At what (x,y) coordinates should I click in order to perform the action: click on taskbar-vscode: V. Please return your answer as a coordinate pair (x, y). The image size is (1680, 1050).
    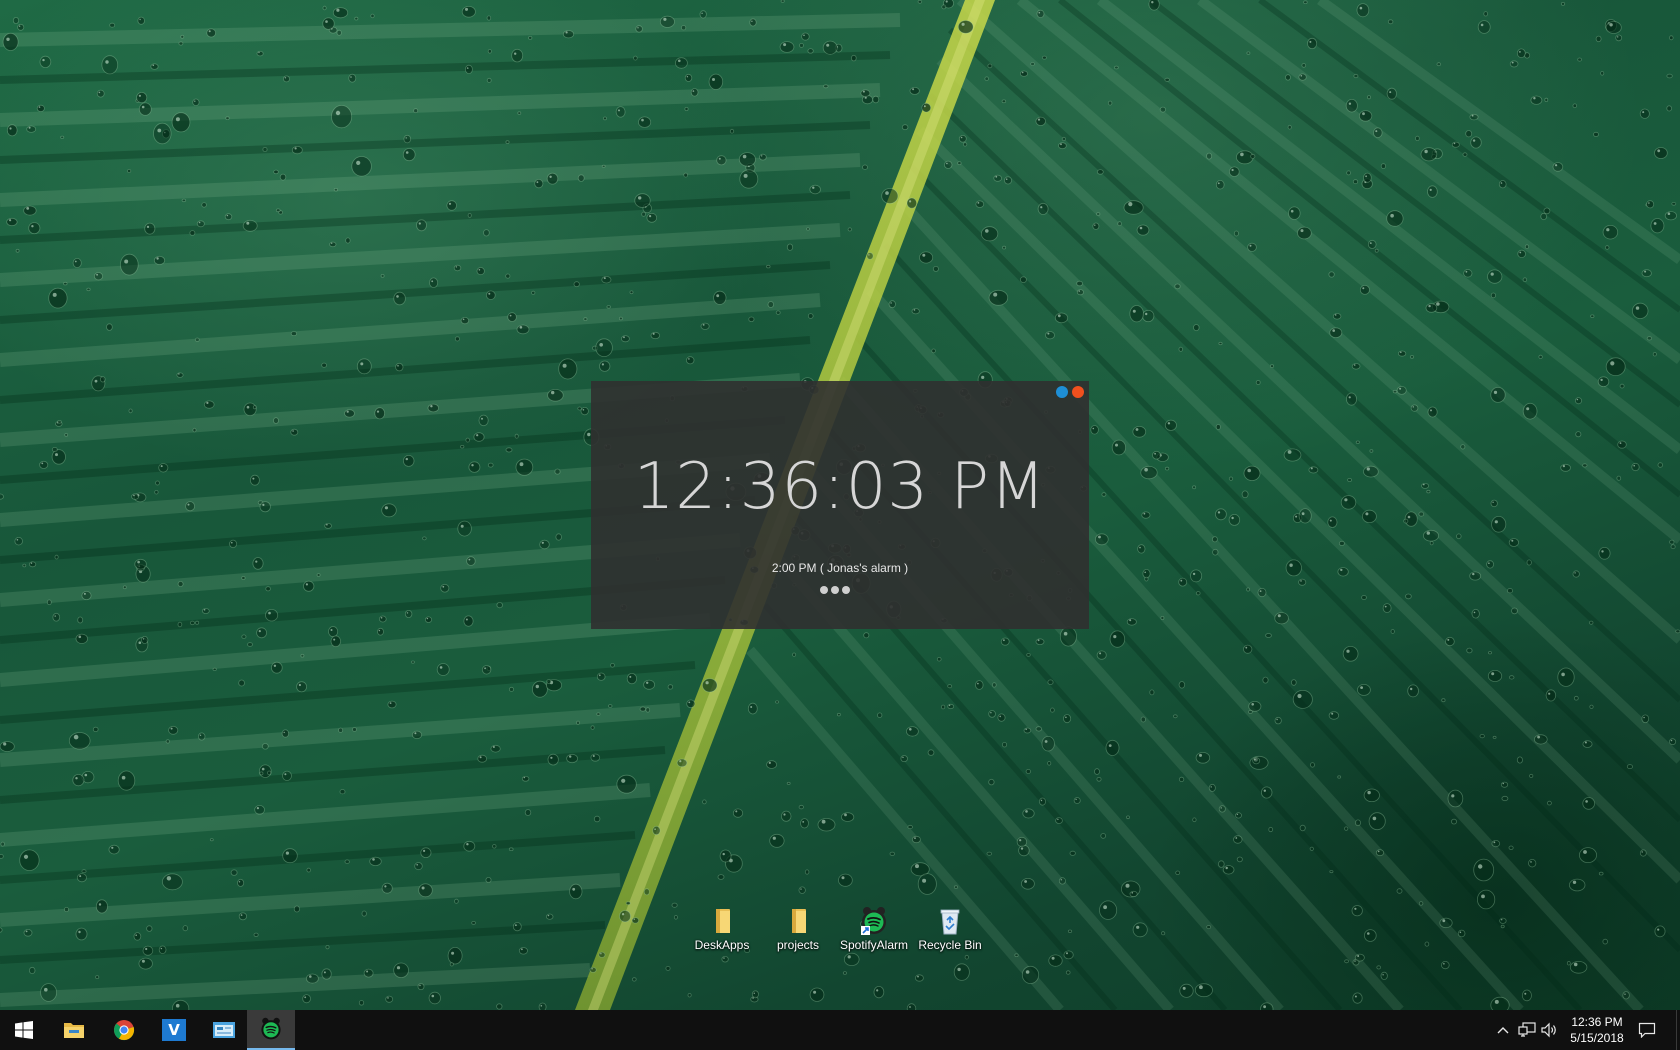
    Looking at the image, I should click on (174, 1030).